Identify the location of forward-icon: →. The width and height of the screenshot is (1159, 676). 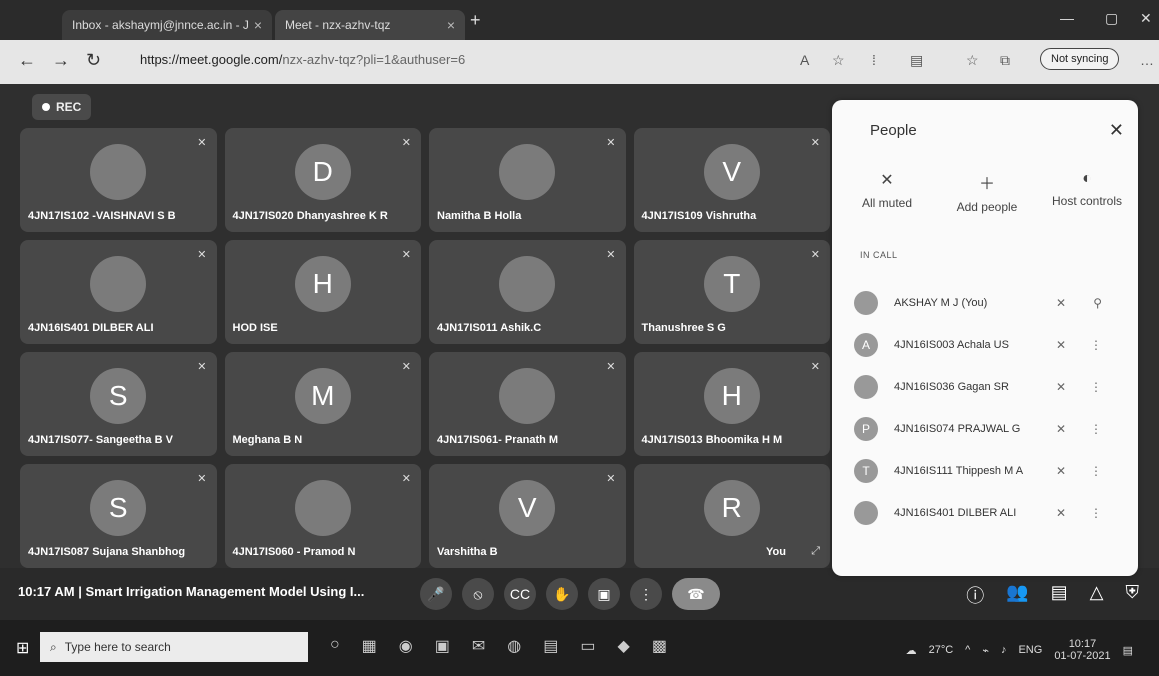
(61, 60).